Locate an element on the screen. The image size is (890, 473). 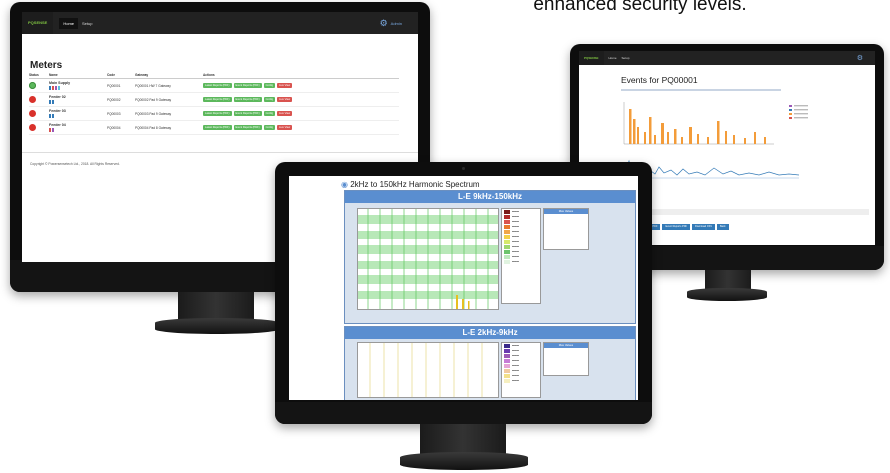
col-code: Code is located at coordinates (111, 75).